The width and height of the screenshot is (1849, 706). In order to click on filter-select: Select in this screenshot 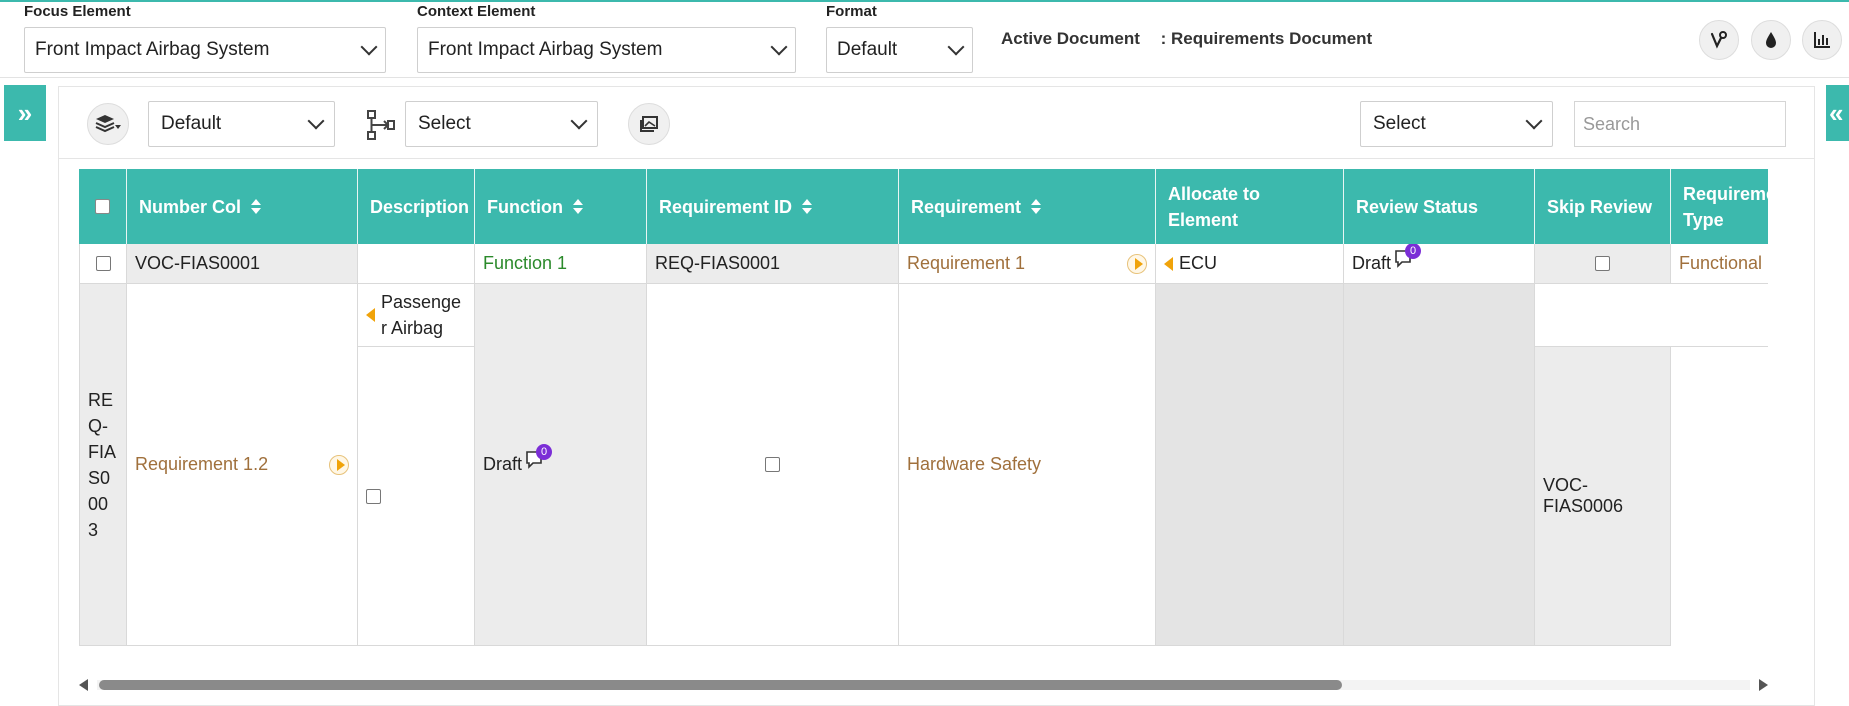, I will do `click(1456, 124)`.